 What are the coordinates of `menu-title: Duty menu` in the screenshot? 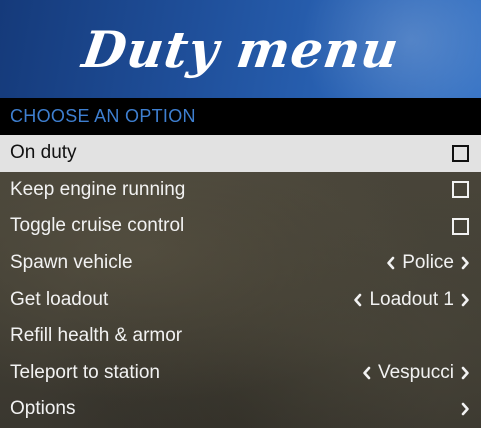 It's located at (240, 49).